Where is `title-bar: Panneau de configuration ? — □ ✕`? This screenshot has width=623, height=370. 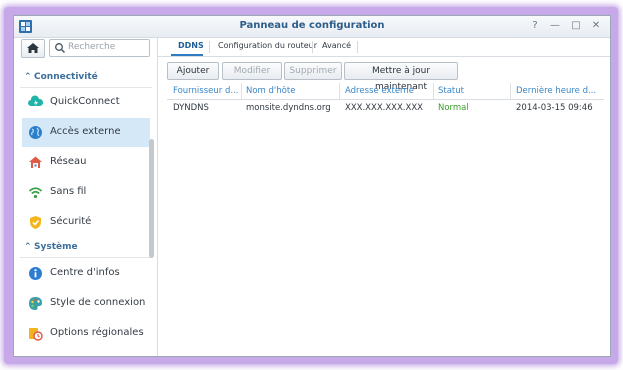
title-bar: Panneau de configuration ? — □ ✕ is located at coordinates (312, 27).